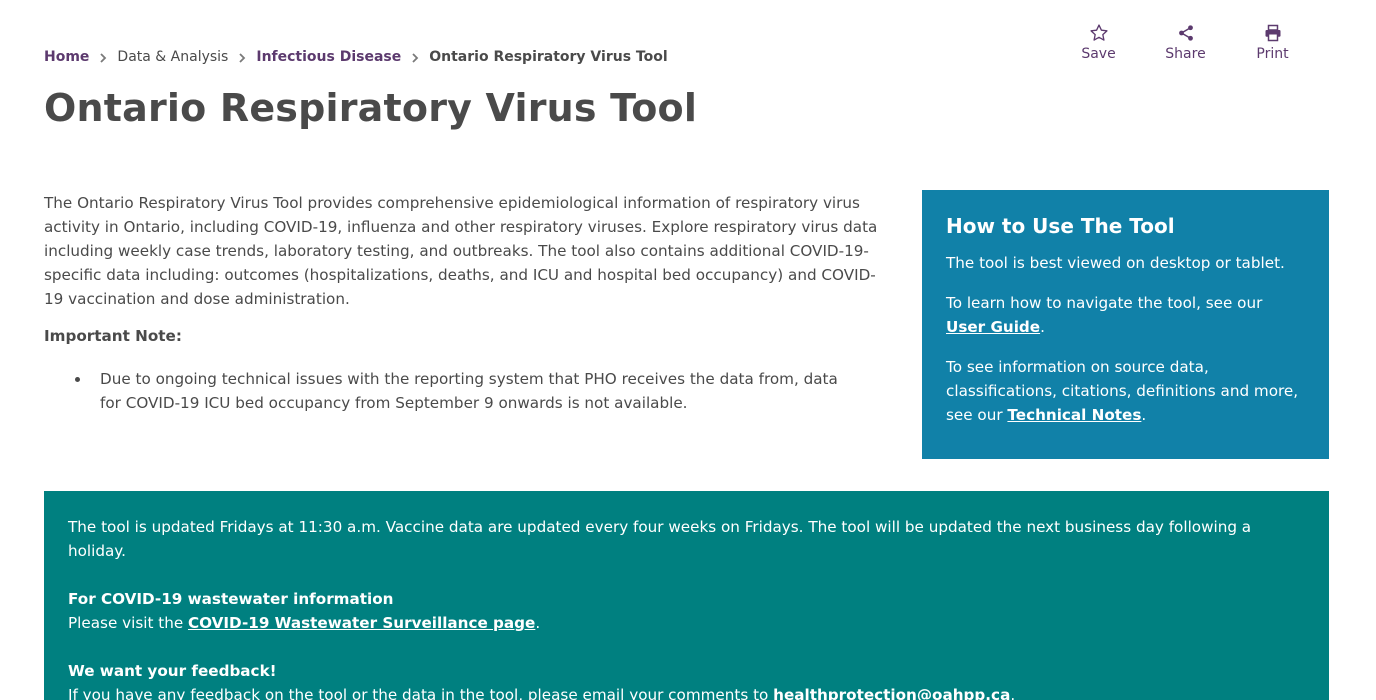 Image resolution: width=1376 pixels, height=700 pixels. What do you see at coordinates (66, 57) in the screenshot?
I see `breadcrumb-home: Home` at bounding box center [66, 57].